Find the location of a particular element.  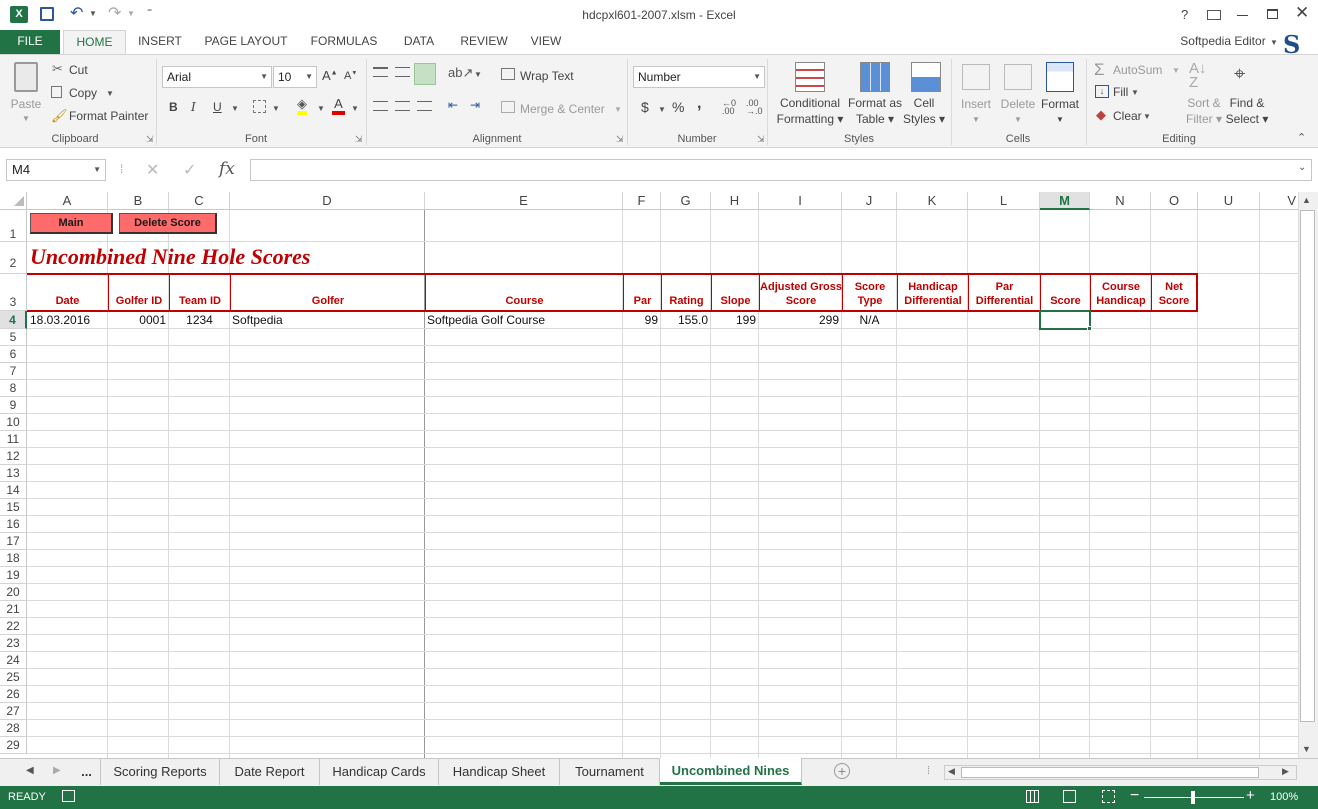

column-header-h: H is located at coordinates (735, 201).